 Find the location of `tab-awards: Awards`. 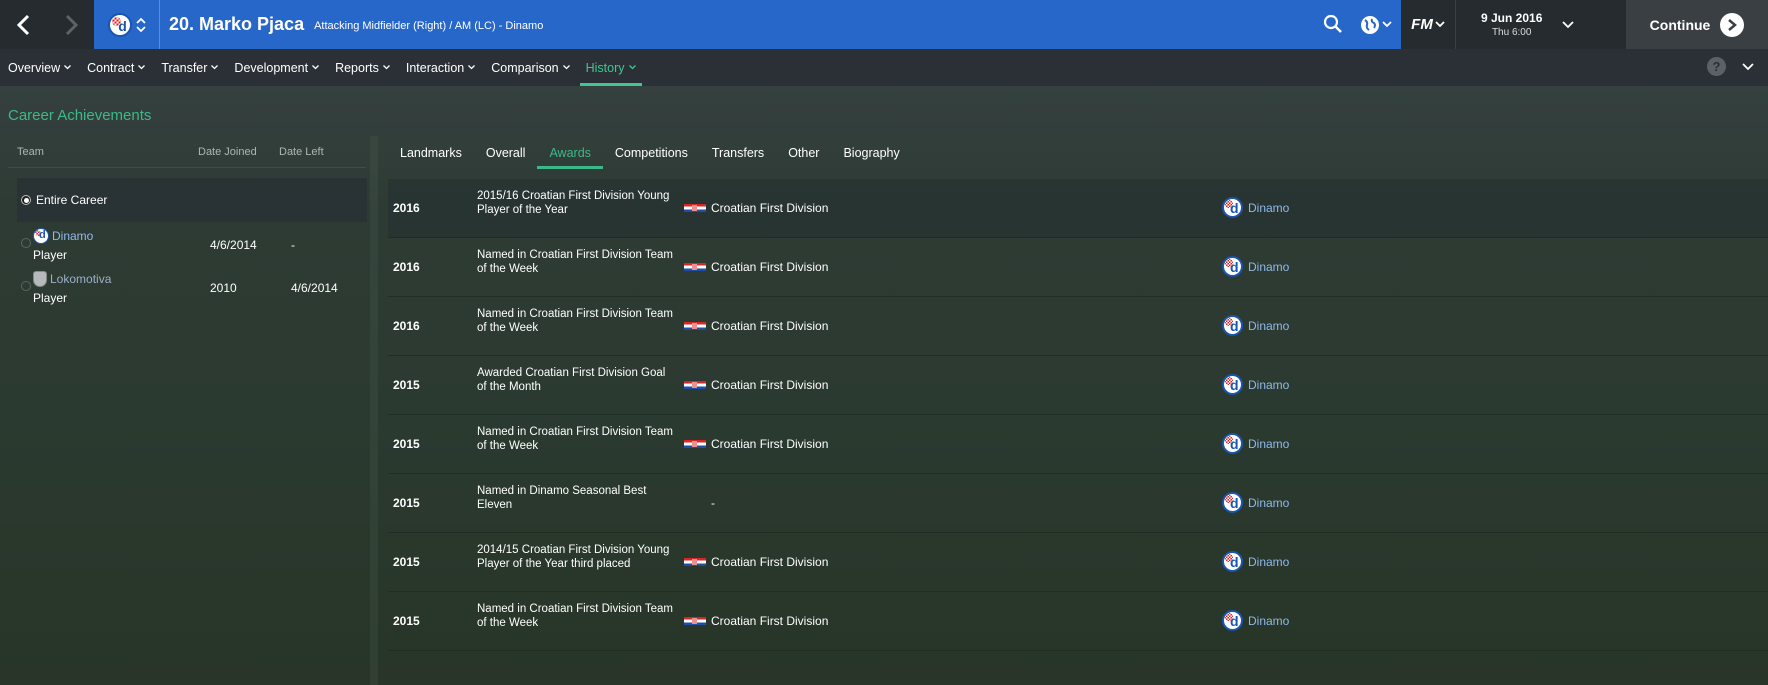

tab-awards: Awards is located at coordinates (570, 152).